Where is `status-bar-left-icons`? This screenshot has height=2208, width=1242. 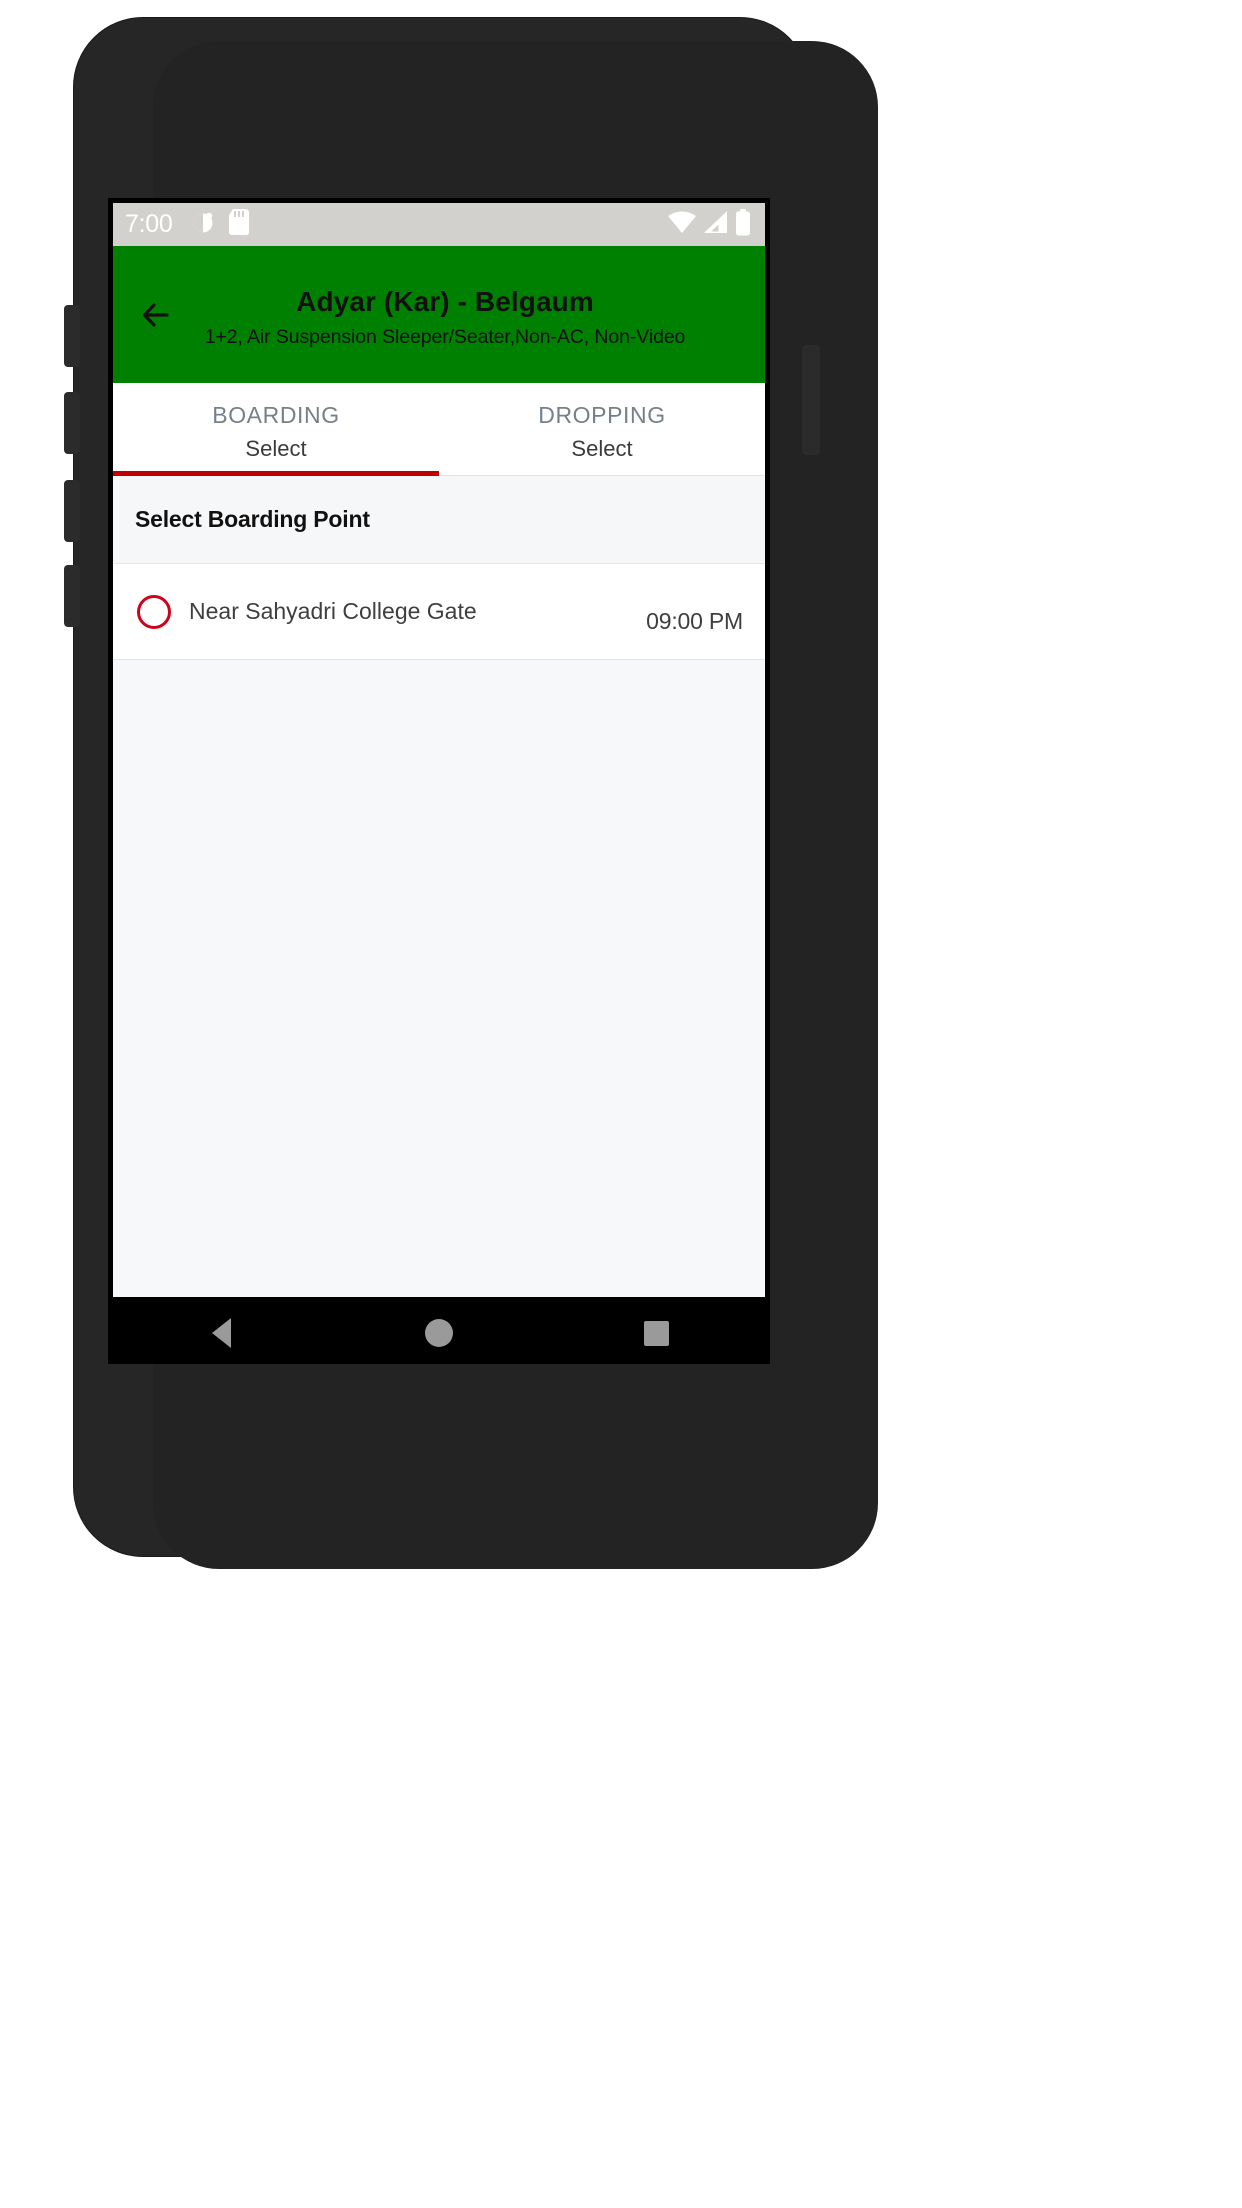
status-bar-left-icons is located at coordinates (220, 224).